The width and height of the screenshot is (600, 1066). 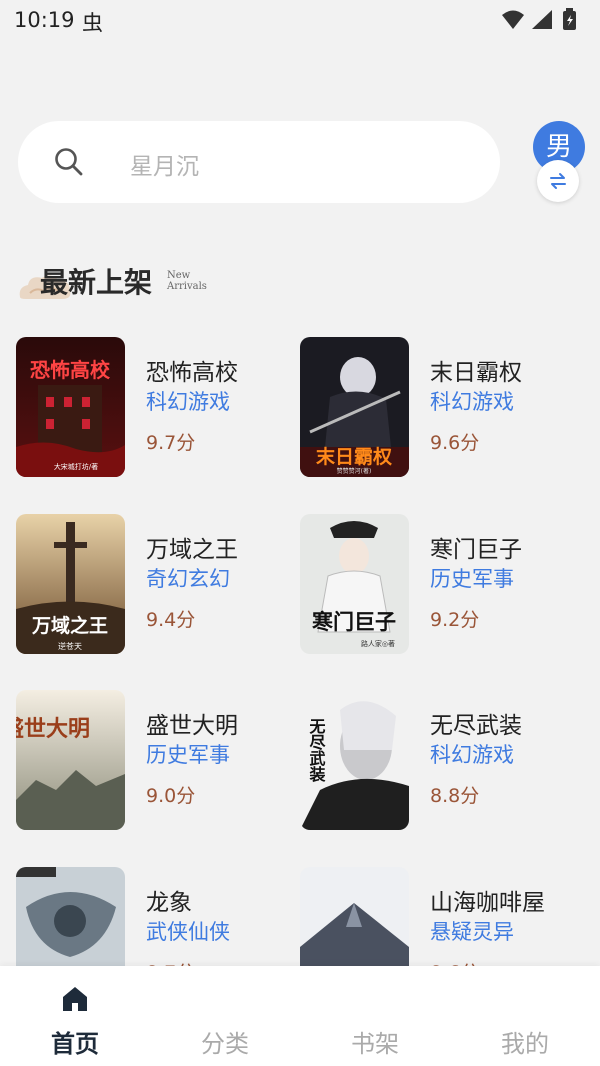 What do you see at coordinates (354, 456) in the screenshot?
I see `svg-text: 末日霸权` at bounding box center [354, 456].